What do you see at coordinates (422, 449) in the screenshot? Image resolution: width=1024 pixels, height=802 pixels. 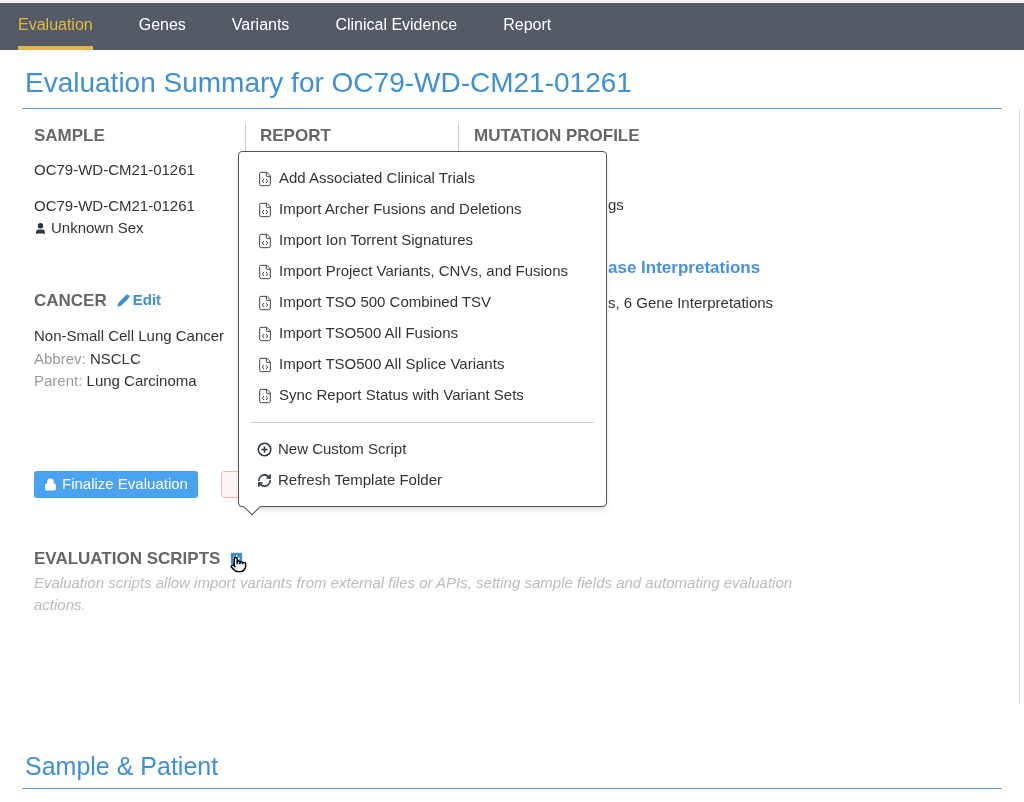 I see `menu-item: New Custom Script` at bounding box center [422, 449].